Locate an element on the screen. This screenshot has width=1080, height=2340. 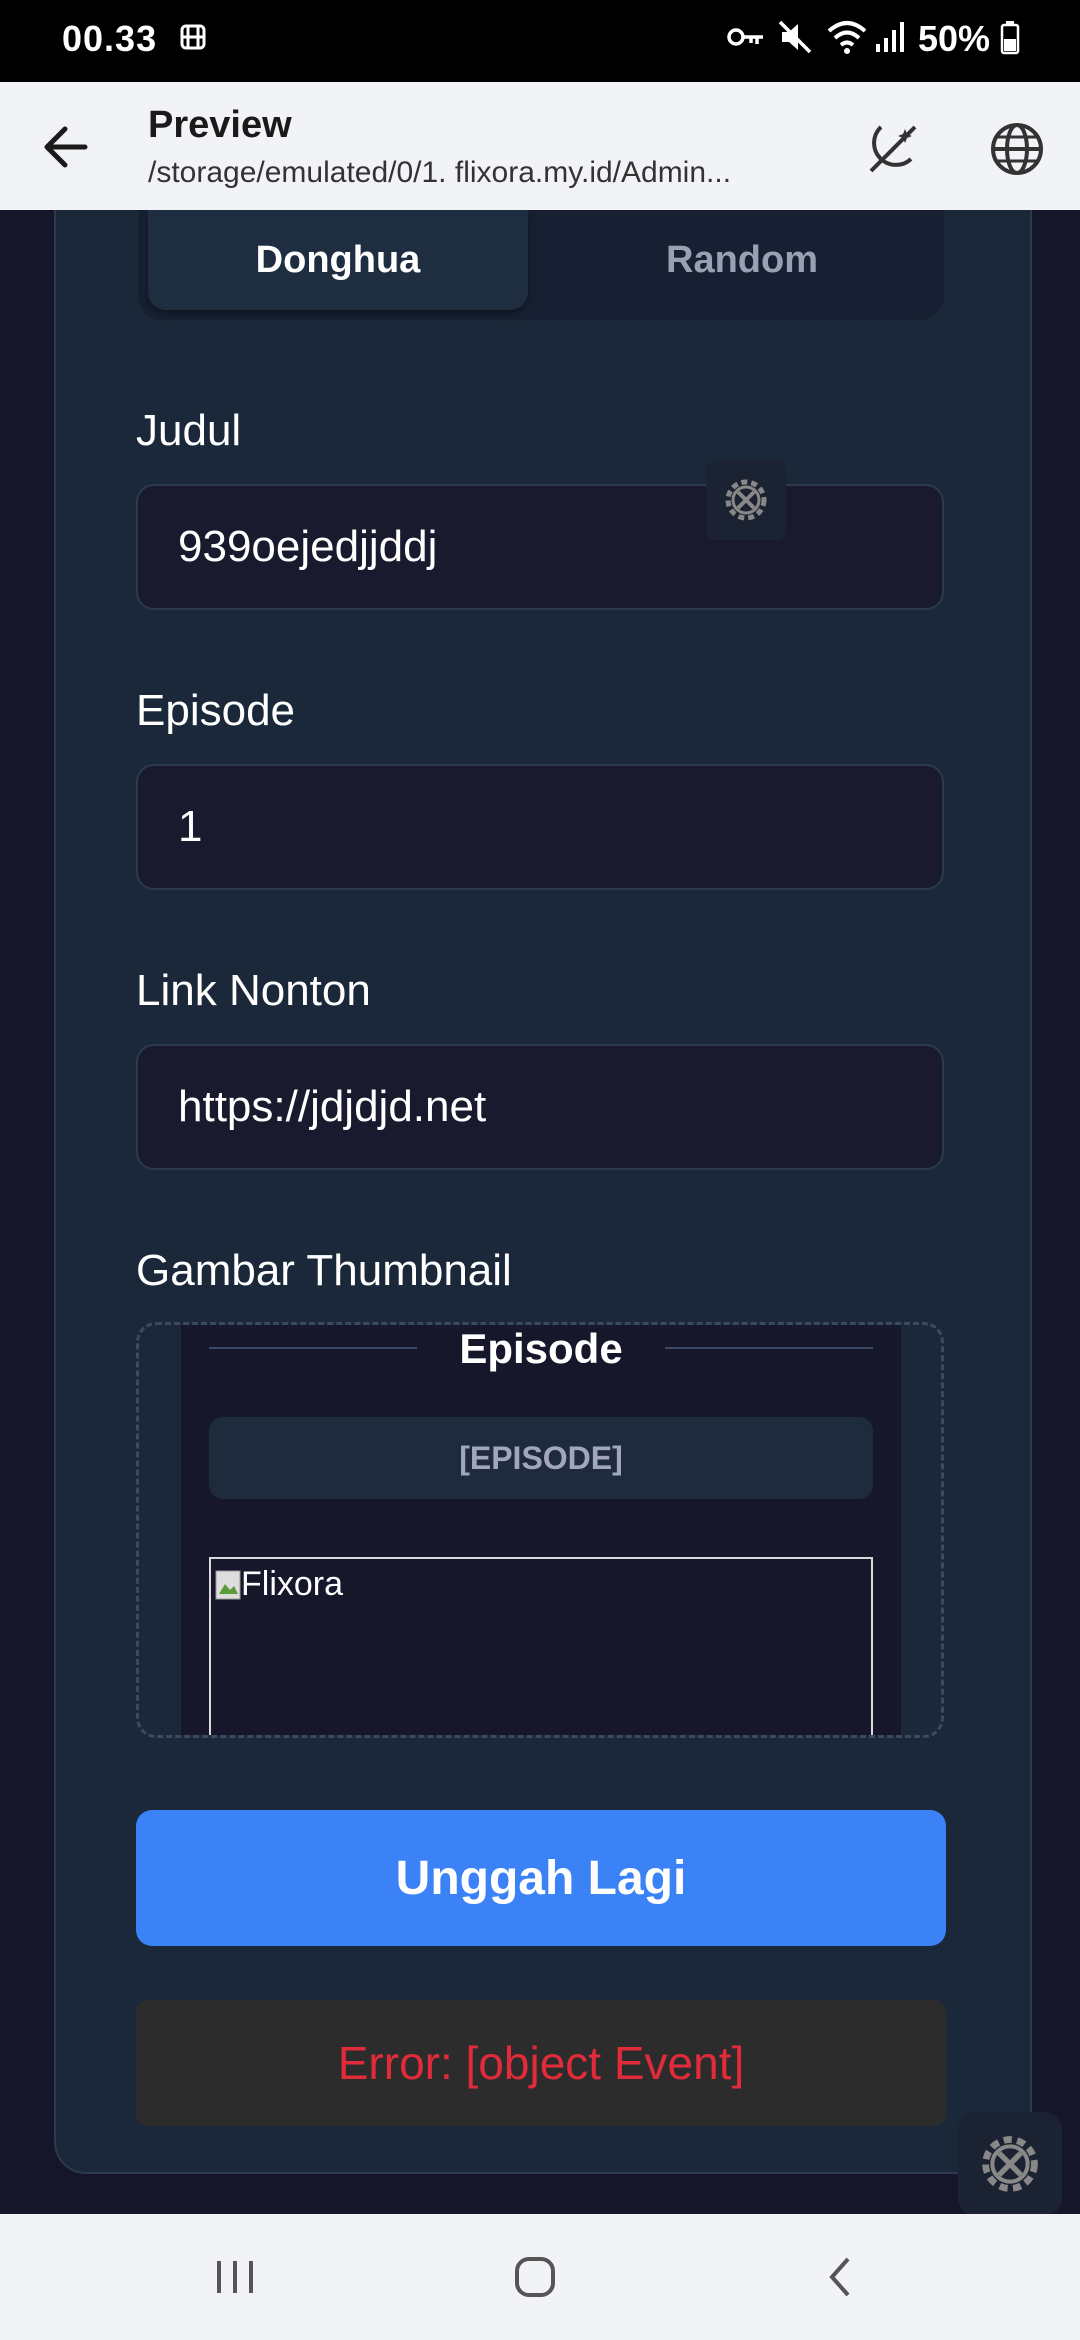
settings-tool-button is located at coordinates (746, 500).